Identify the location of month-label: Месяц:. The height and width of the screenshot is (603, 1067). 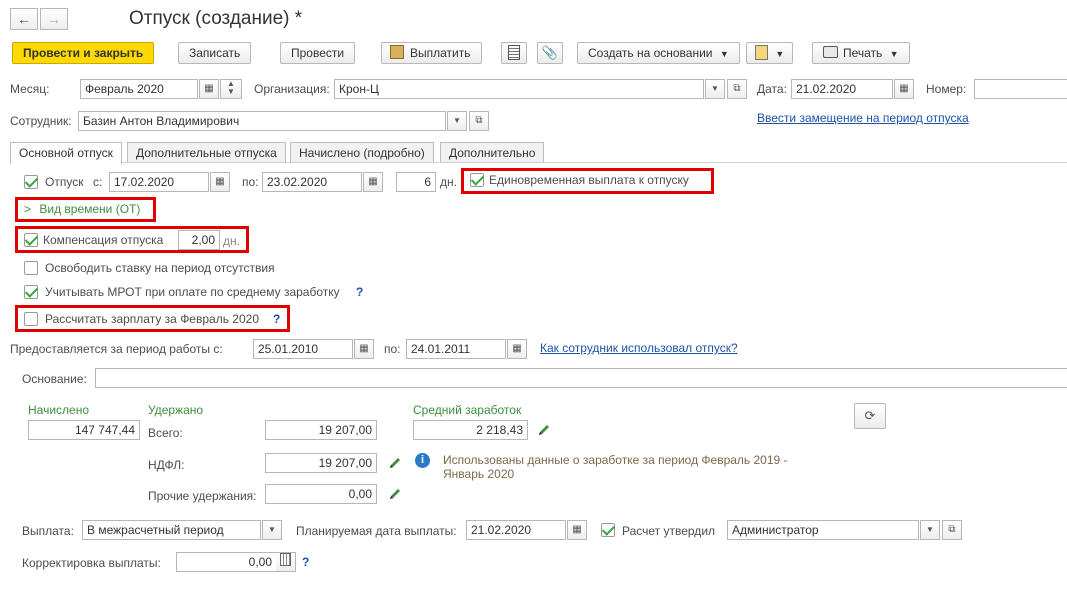
(30, 89).